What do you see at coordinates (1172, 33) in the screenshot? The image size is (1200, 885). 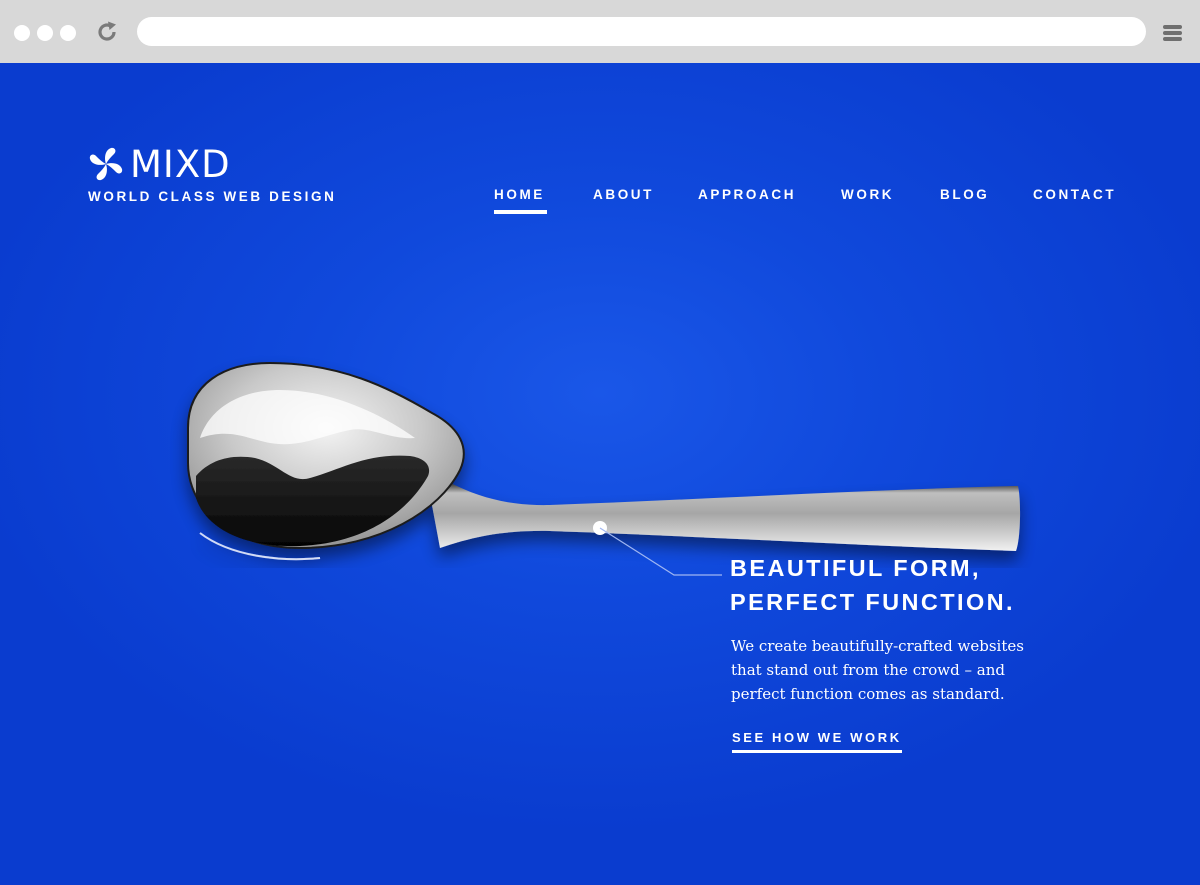 I see `hamburger-menu-icon` at bounding box center [1172, 33].